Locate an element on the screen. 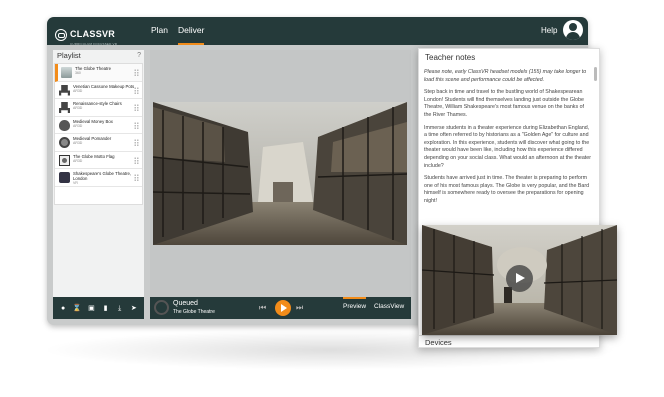 This screenshot has width=664, height=397. playlist-toolbar: ● ⌛ ▣ ▮ ⤓ ➤ is located at coordinates (98, 308).